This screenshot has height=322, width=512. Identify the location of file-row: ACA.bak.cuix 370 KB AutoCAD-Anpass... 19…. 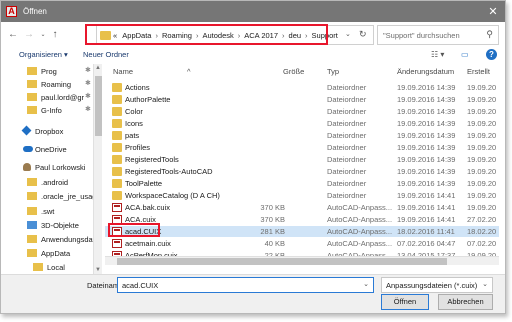
(302, 207).